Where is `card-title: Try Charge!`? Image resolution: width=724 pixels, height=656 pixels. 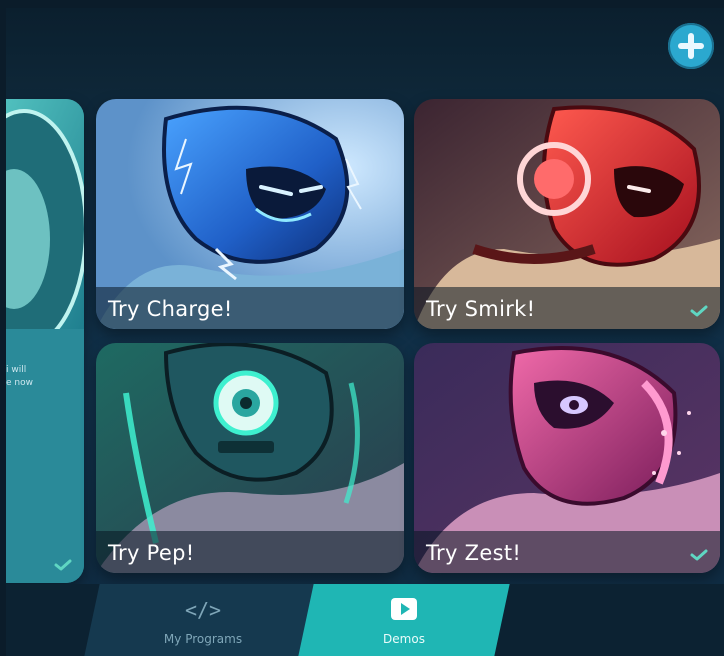
card-title: Try Charge! is located at coordinates (170, 309).